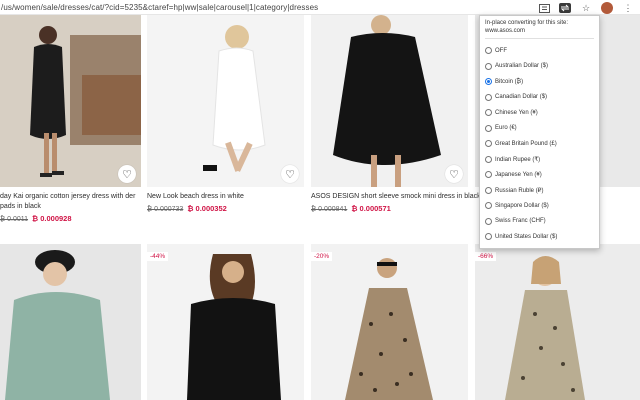 This screenshot has height=400, width=640. I want to click on currency-option: Japanese Yen (¥), so click(539, 175).